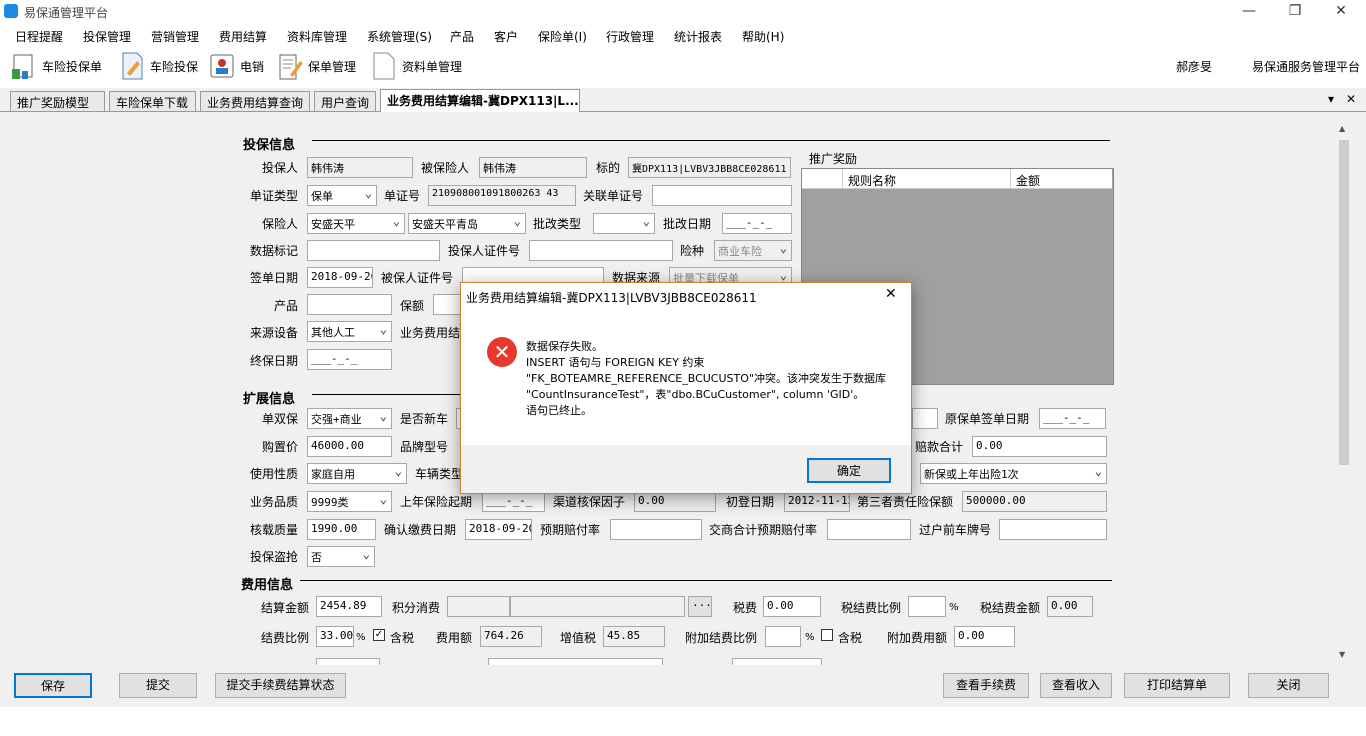  I want to click on data-sheet-button: 资料单管理, so click(416, 66).